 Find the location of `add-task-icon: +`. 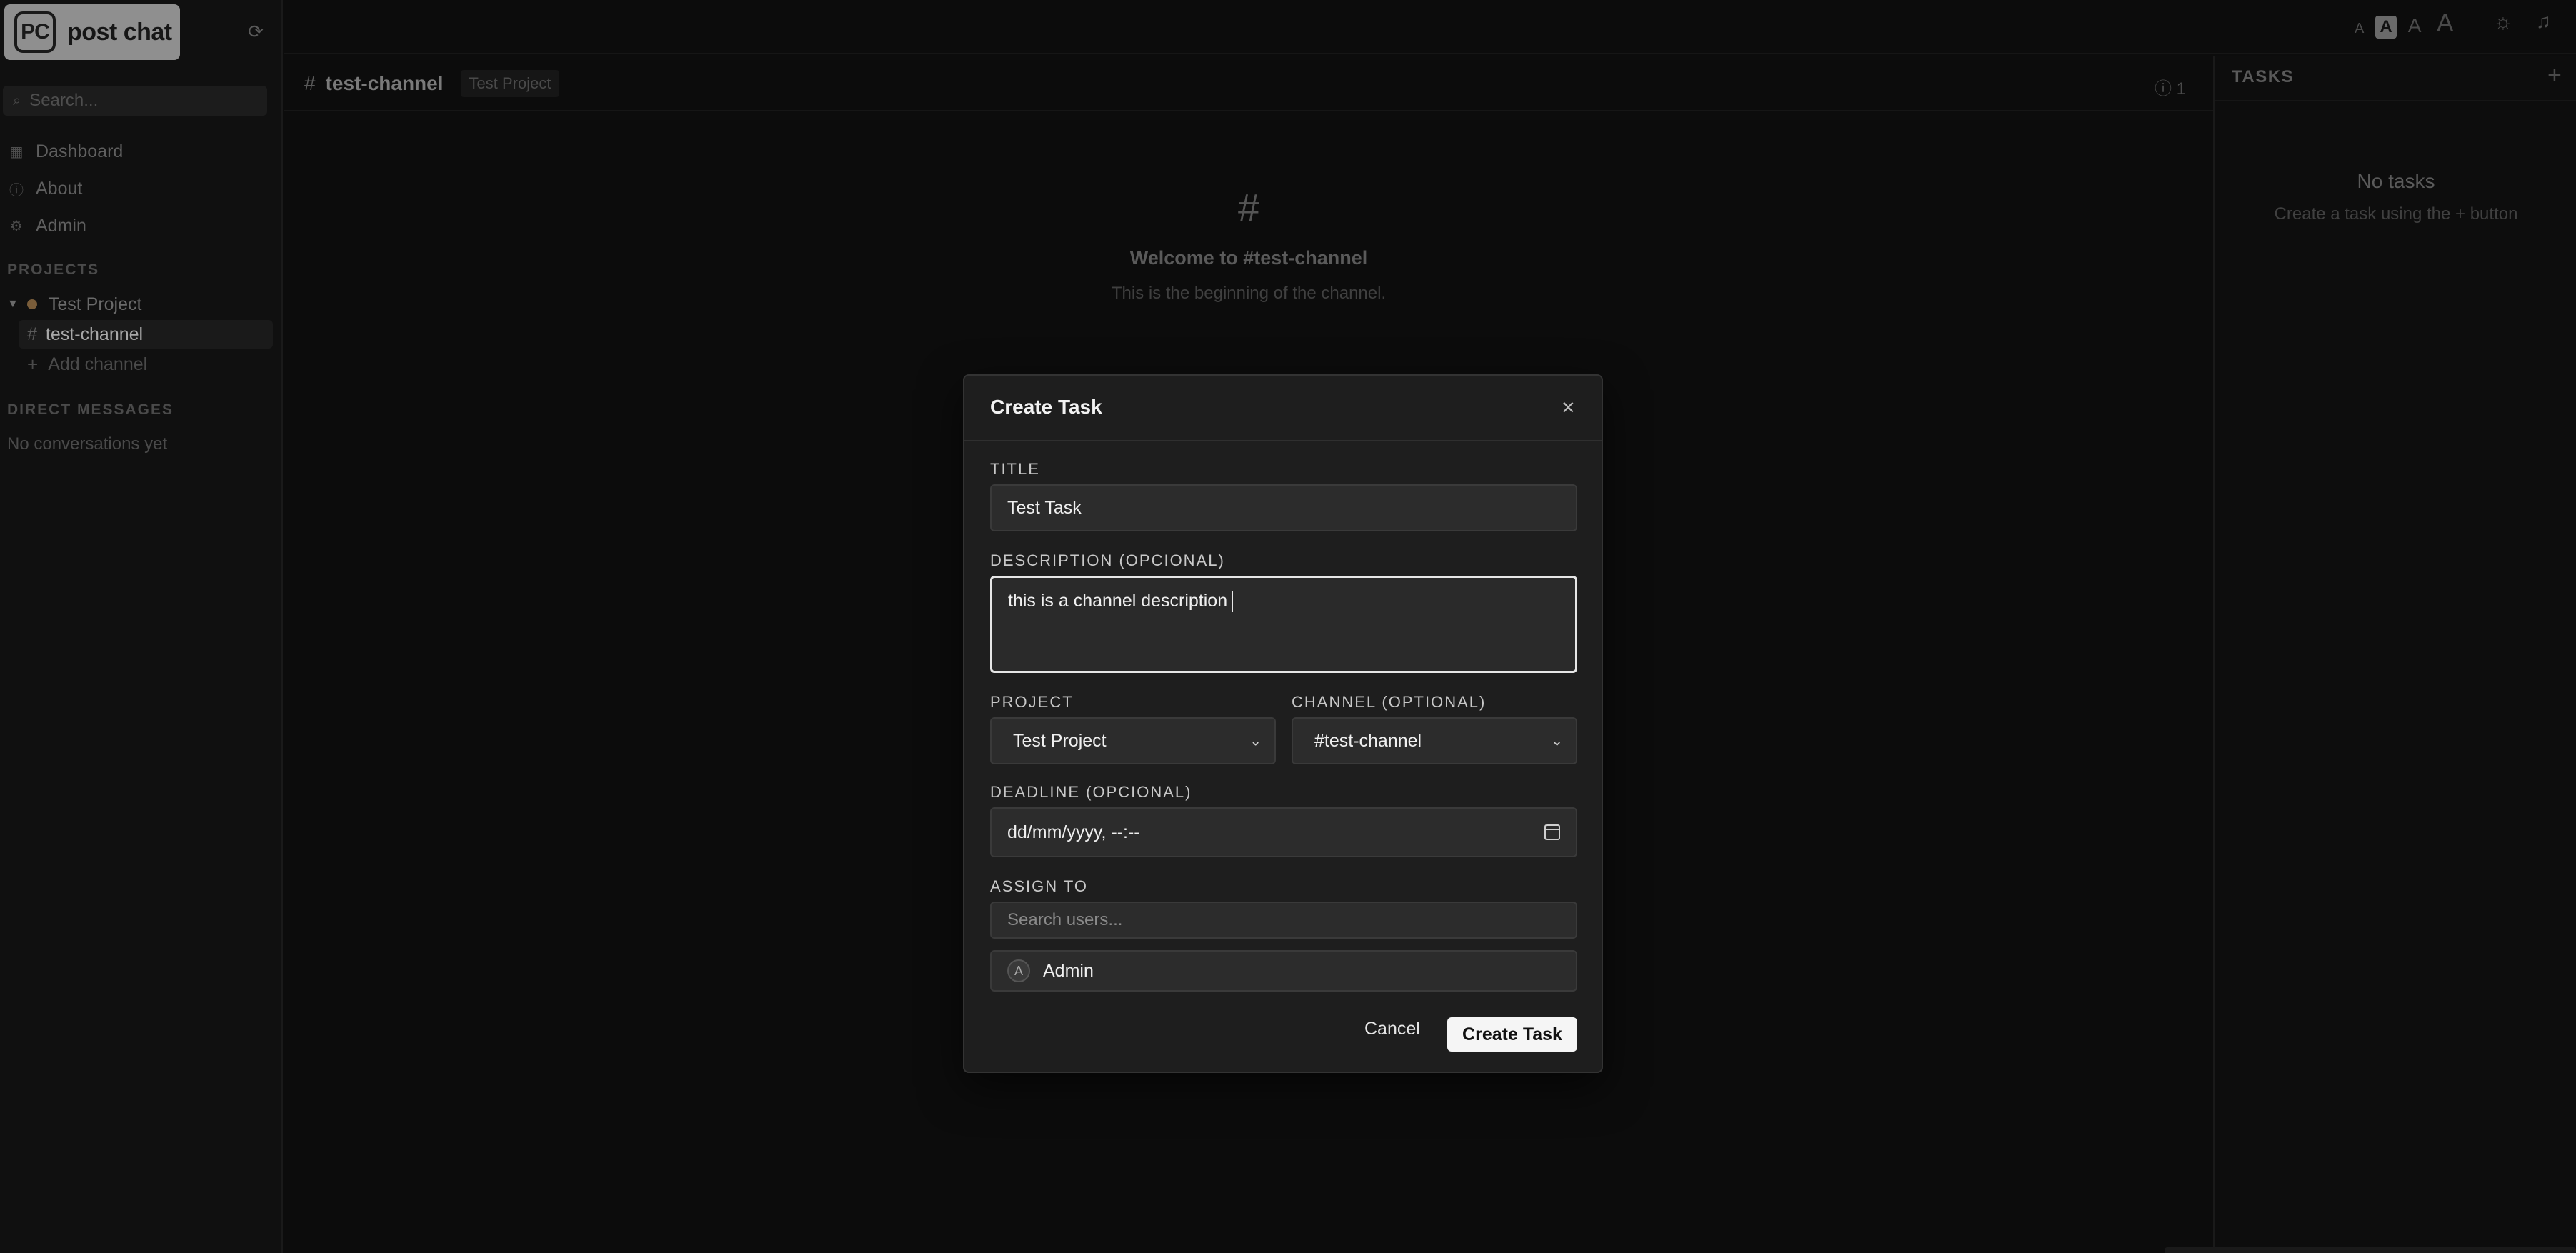

add-task-icon: + is located at coordinates (2555, 75).